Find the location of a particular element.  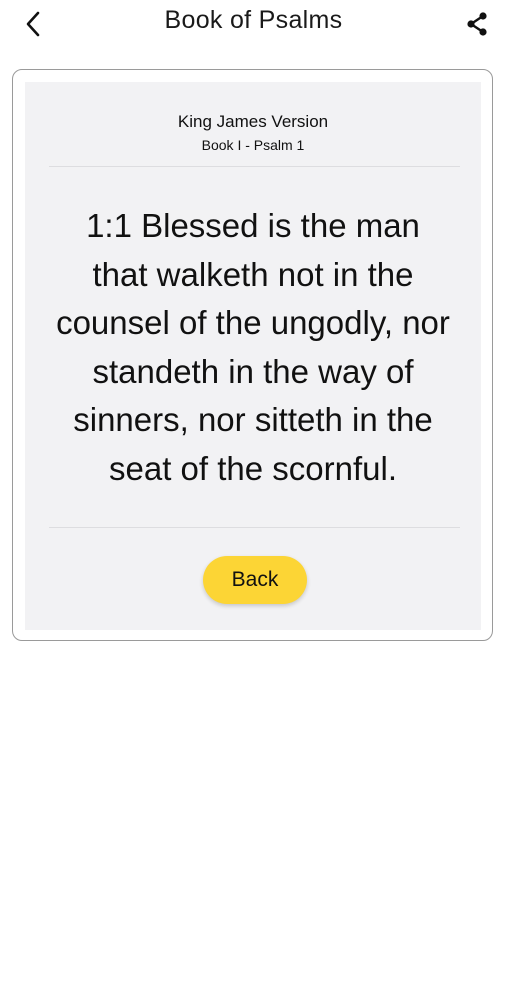

share-icon is located at coordinates (477, 24).